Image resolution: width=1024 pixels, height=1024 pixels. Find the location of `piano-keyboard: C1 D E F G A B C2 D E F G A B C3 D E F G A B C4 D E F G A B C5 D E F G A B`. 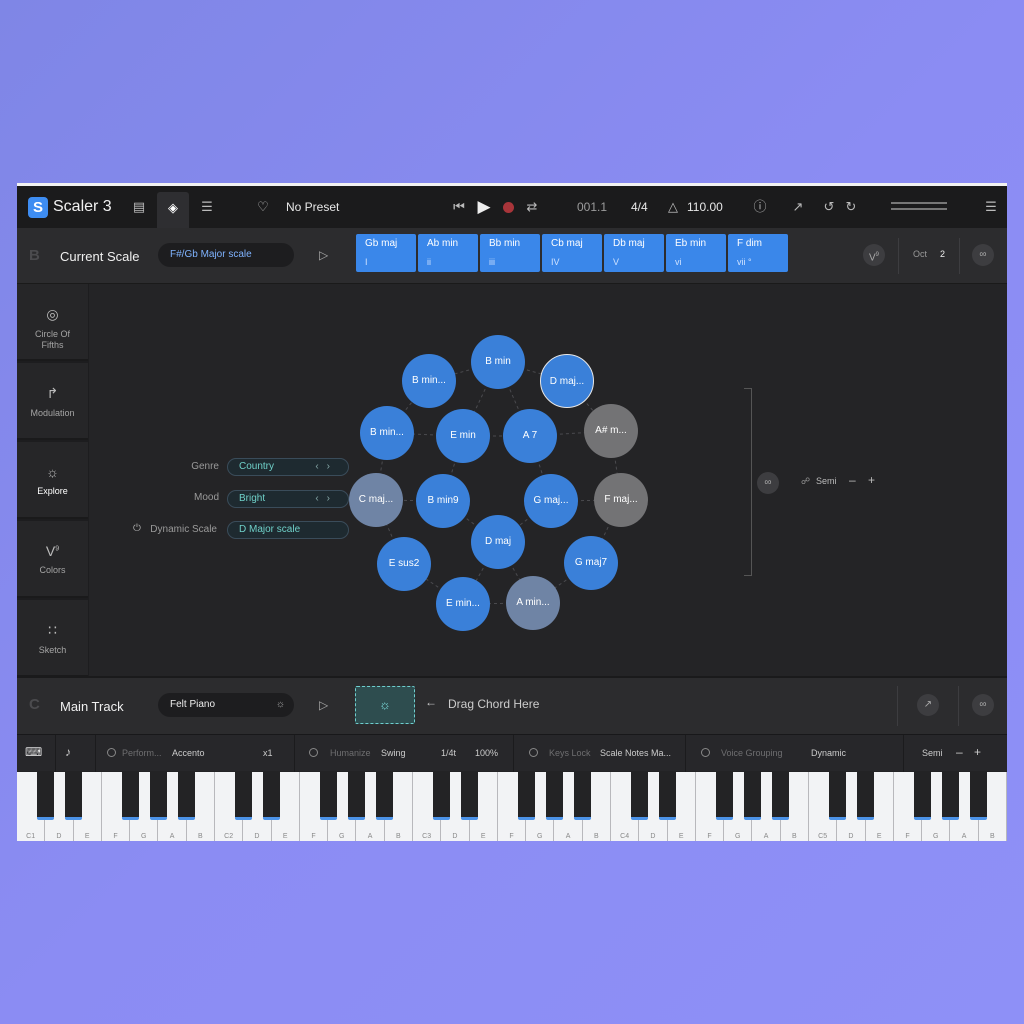

piano-keyboard: C1 D E F G A B C2 D E F G A B C3 D E F G A B C4 D E F G A B C5 D E F G A B is located at coordinates (512, 806).